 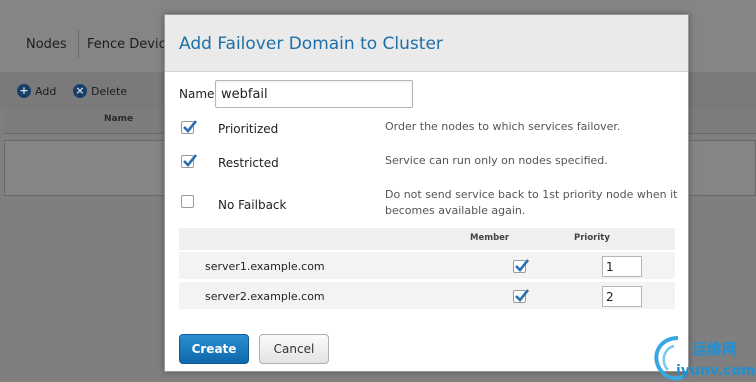 I want to click on no-failback-label: No Failback, so click(x=252, y=205).